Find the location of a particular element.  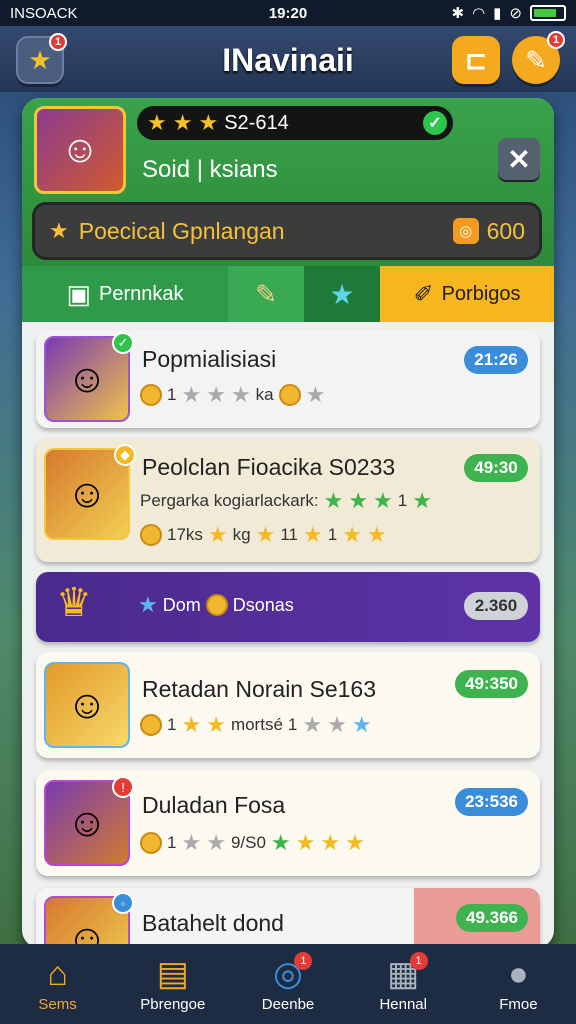

item-title: Batahelt dond is located at coordinates (213, 923).